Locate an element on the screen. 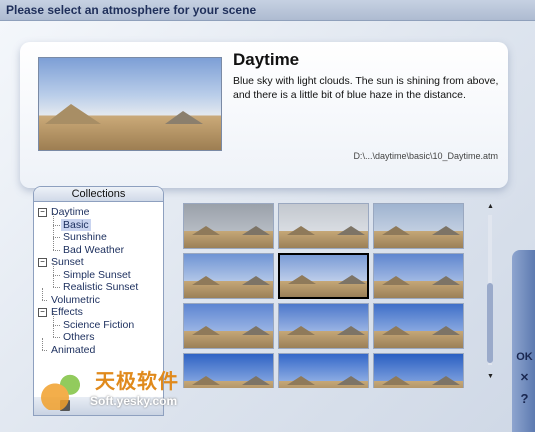 Image resolution: width=535 pixels, height=432 pixels. scroll-down-icon: ▼ is located at coordinates (490, 376).